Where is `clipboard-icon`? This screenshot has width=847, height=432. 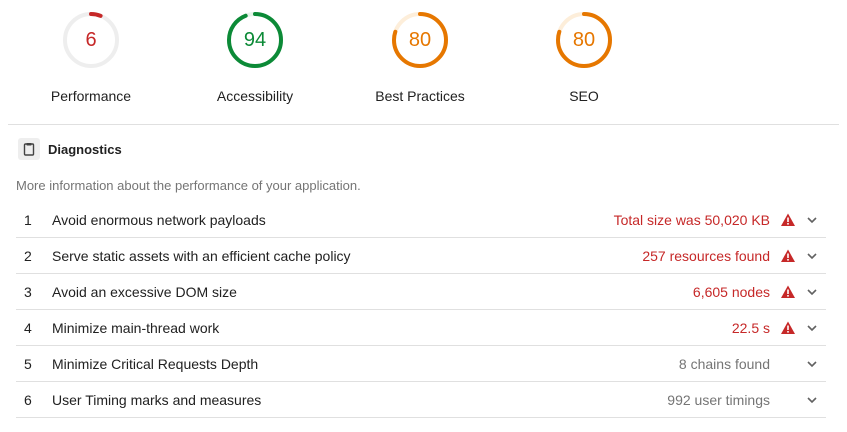
clipboard-icon is located at coordinates (29, 149).